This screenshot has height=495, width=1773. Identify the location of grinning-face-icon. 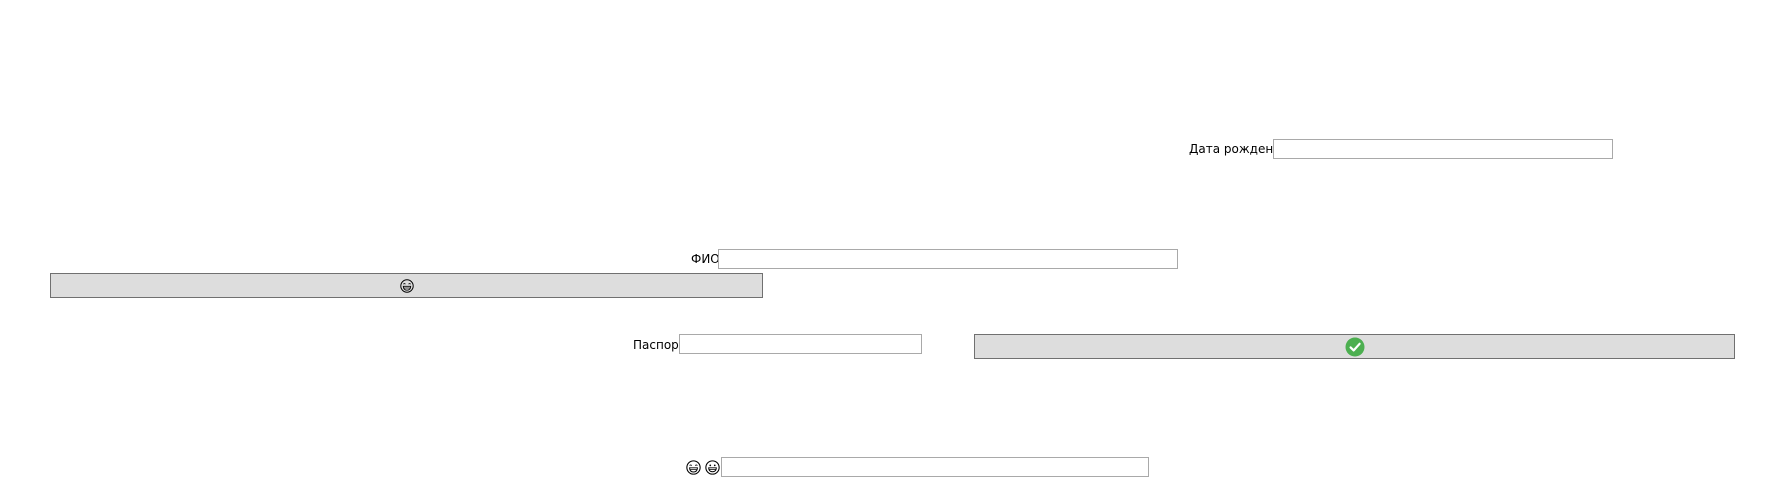
(712, 467).